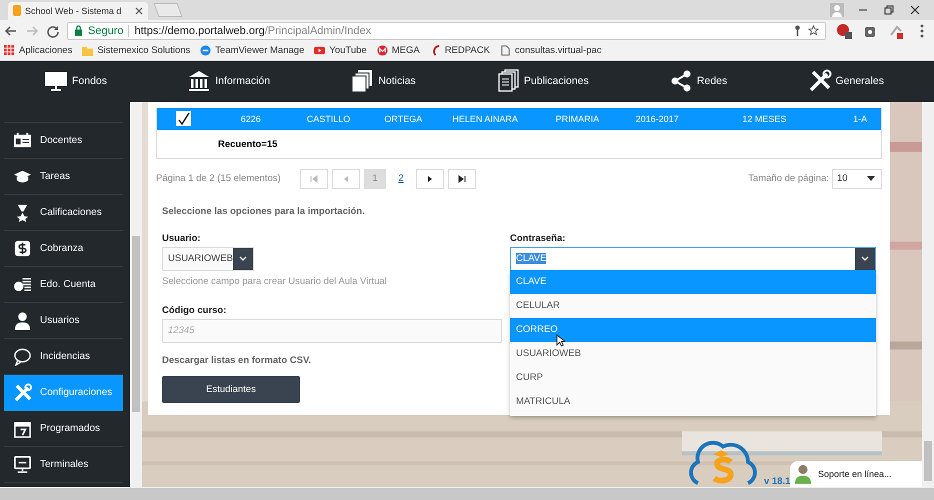  What do you see at coordinates (76, 81) in the screenshot?
I see `nav-link: Fondos` at bounding box center [76, 81].